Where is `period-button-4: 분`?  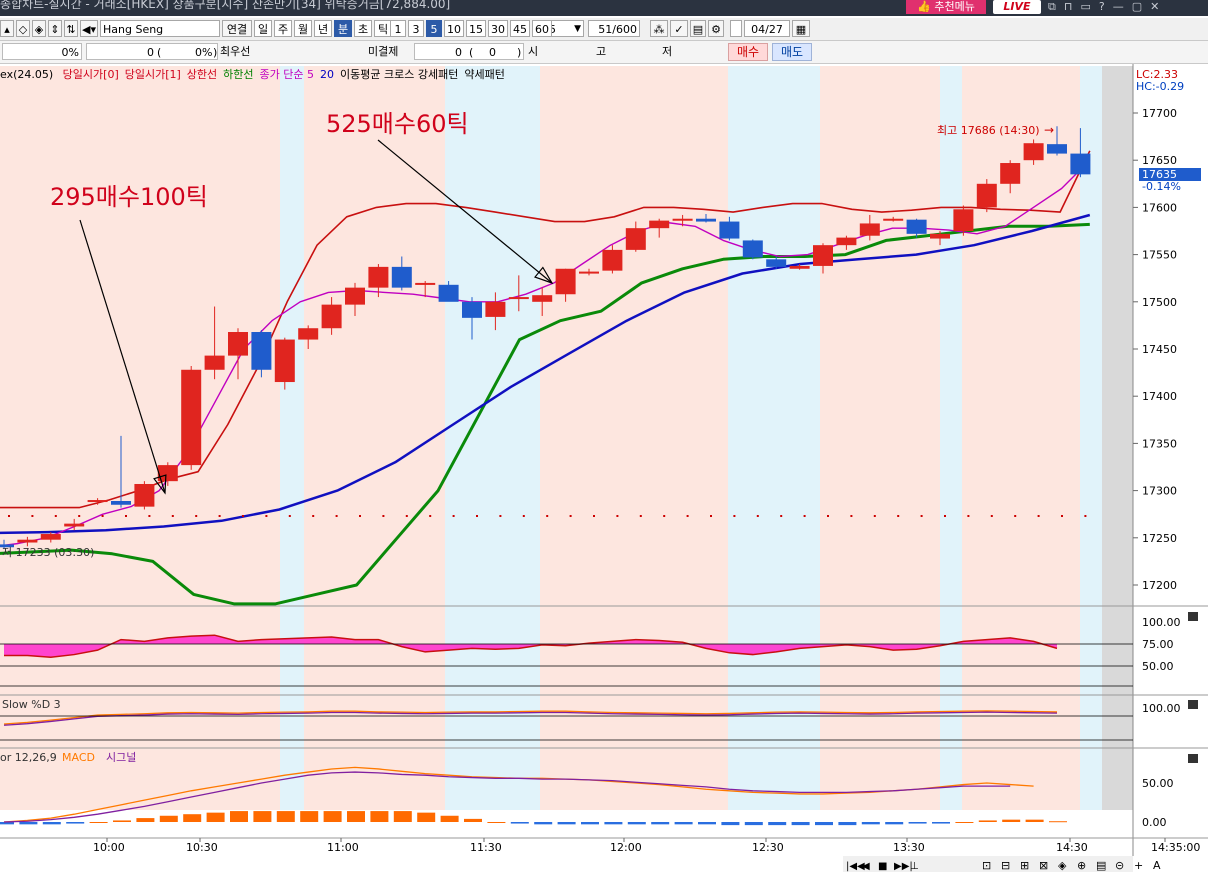 period-button-4: 분 is located at coordinates (343, 28).